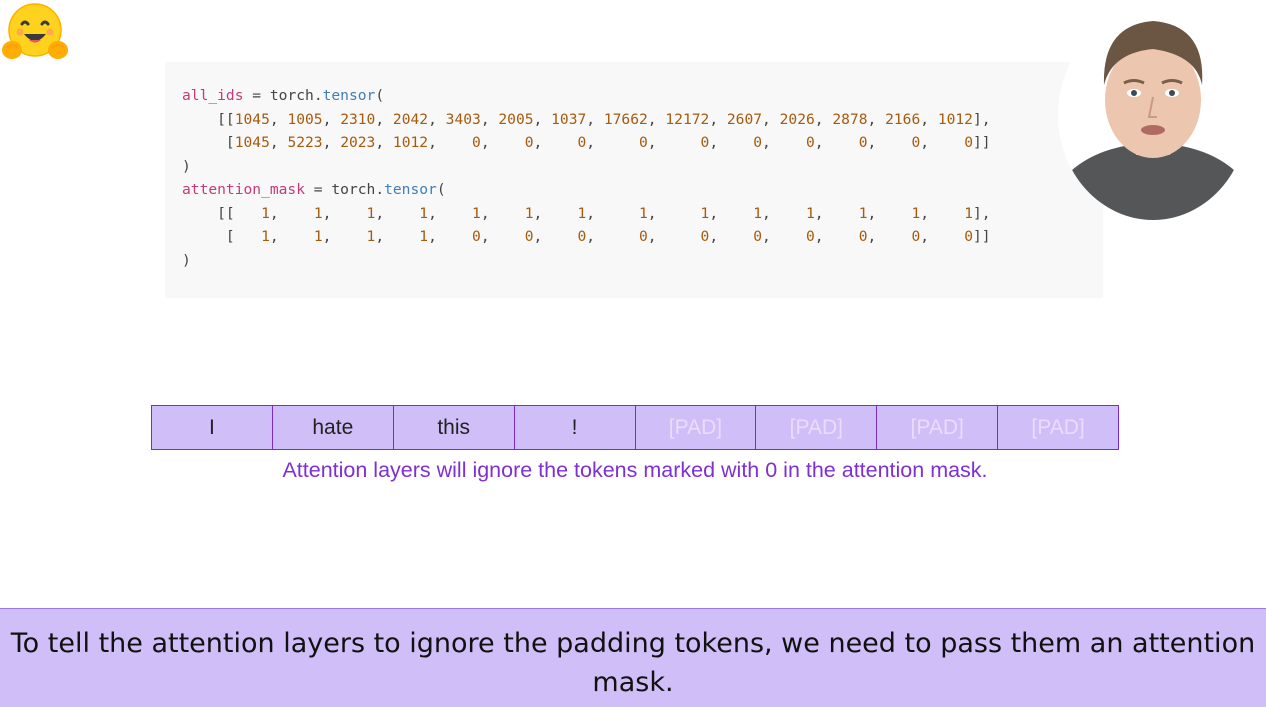 This screenshot has height=707, width=1266. I want to click on code-token: 2026, so click(797, 119).